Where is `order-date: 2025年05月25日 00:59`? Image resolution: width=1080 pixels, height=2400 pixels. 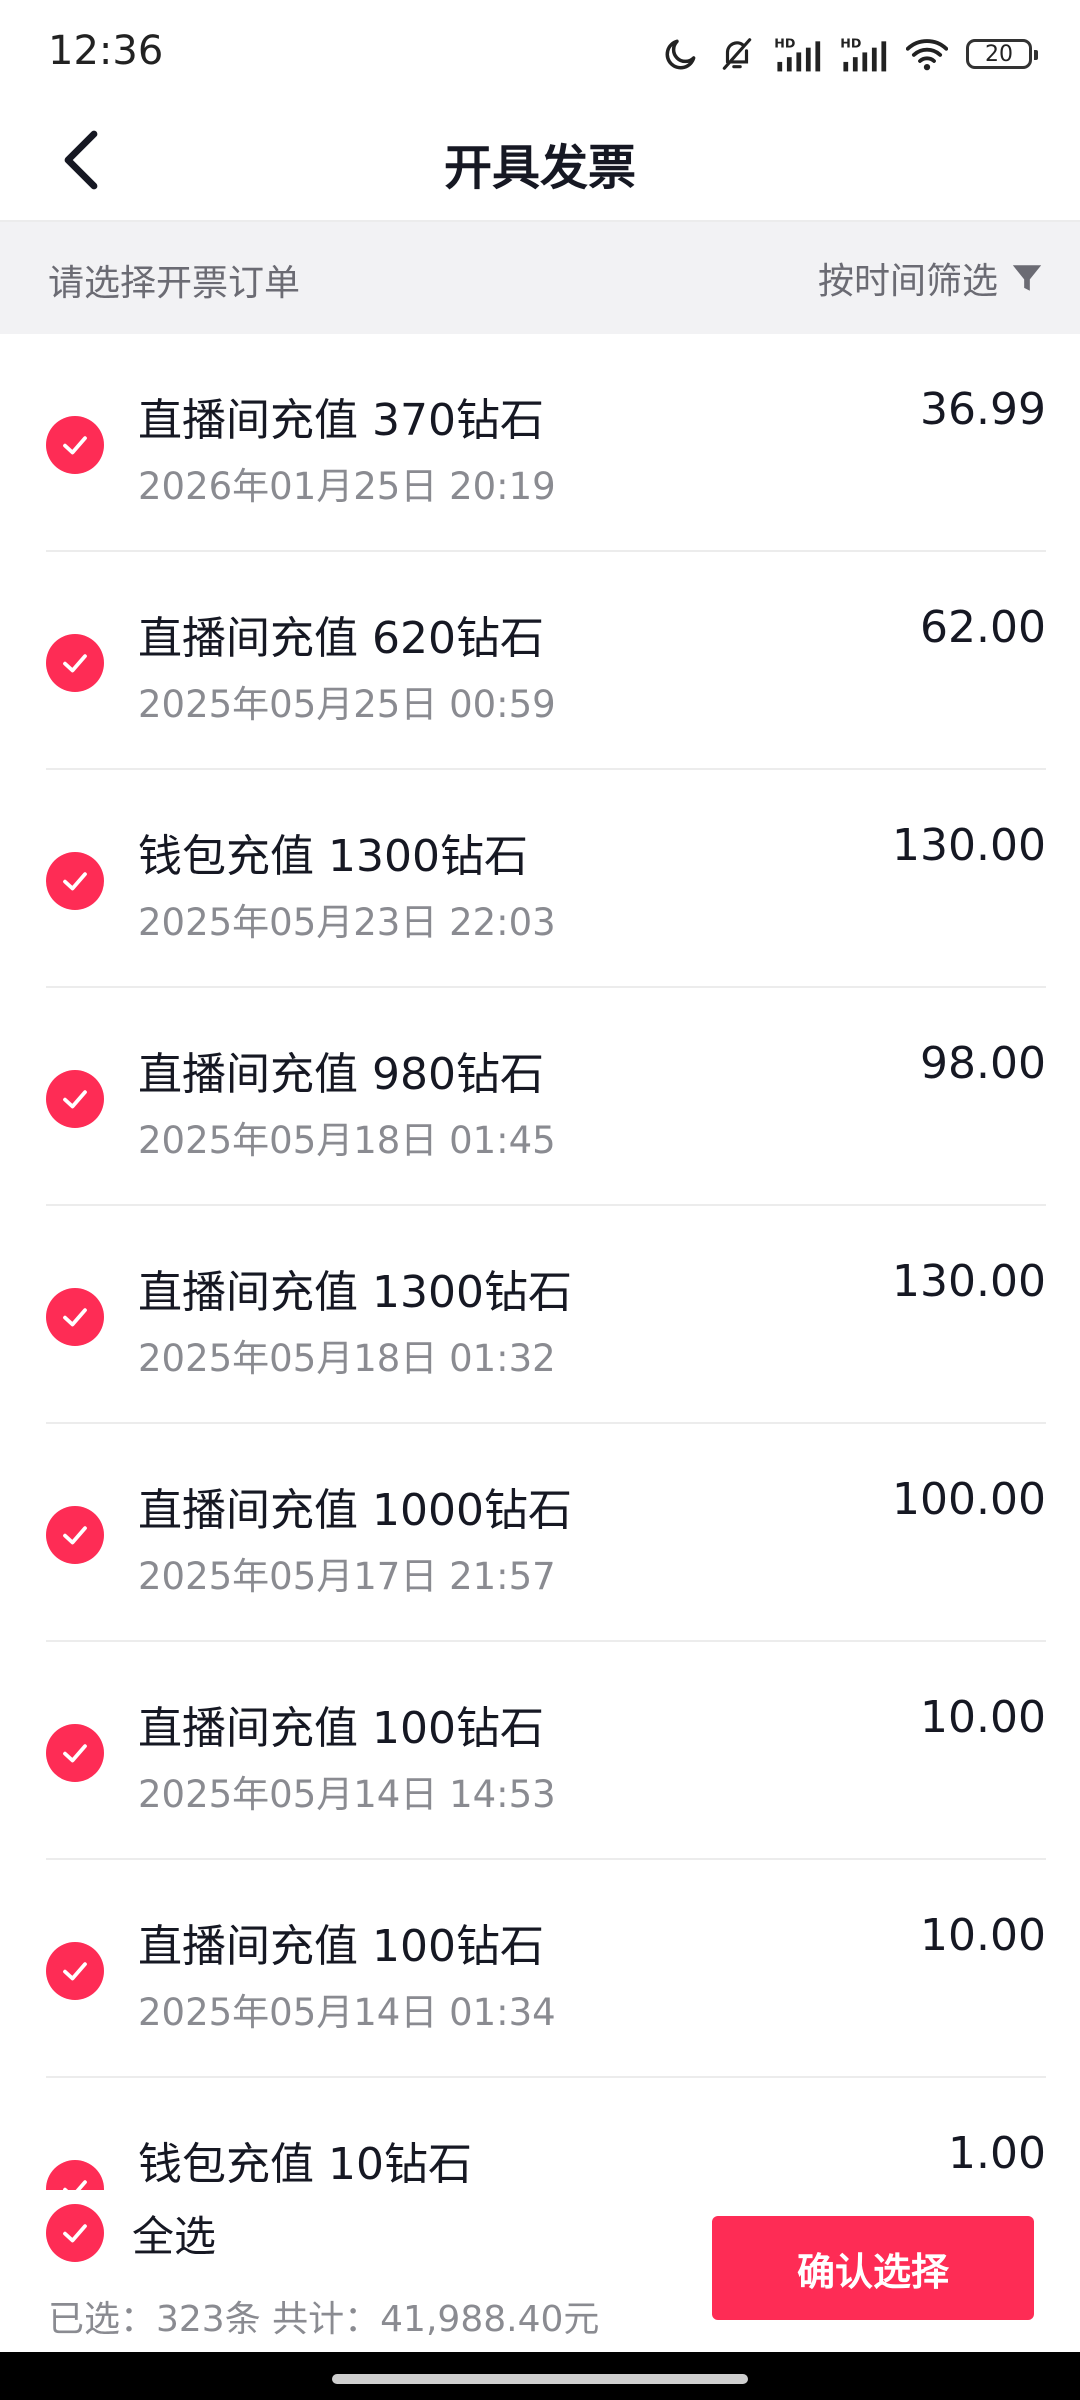
order-date: 2025年05月25日 00:59 is located at coordinates (347, 704).